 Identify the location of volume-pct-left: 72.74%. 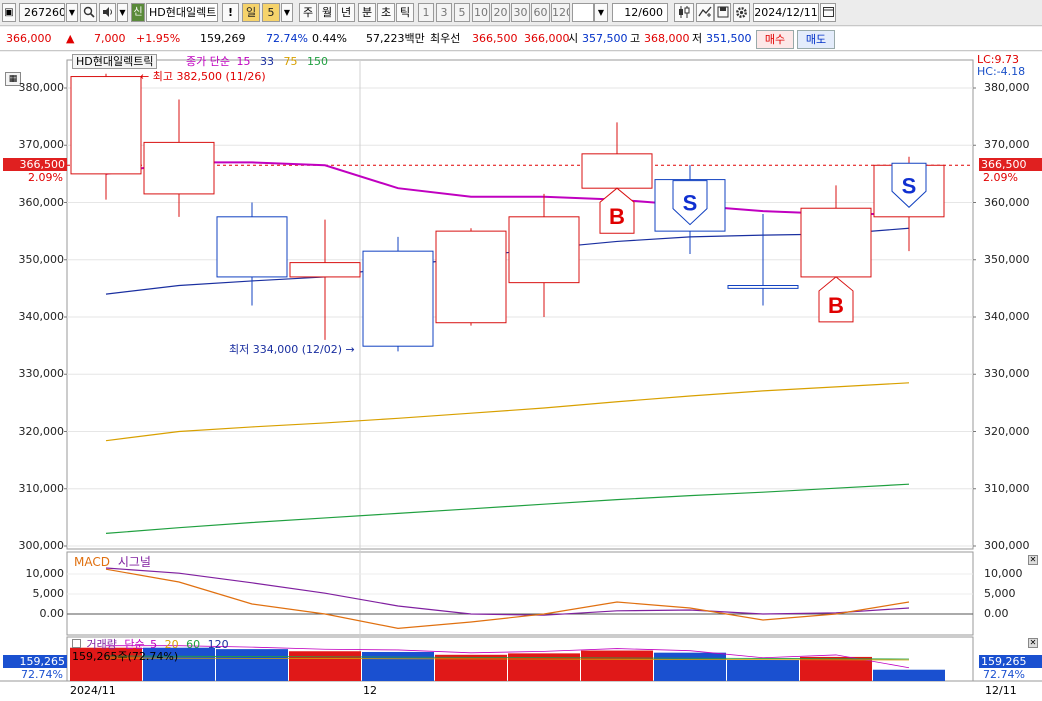
(42, 674).